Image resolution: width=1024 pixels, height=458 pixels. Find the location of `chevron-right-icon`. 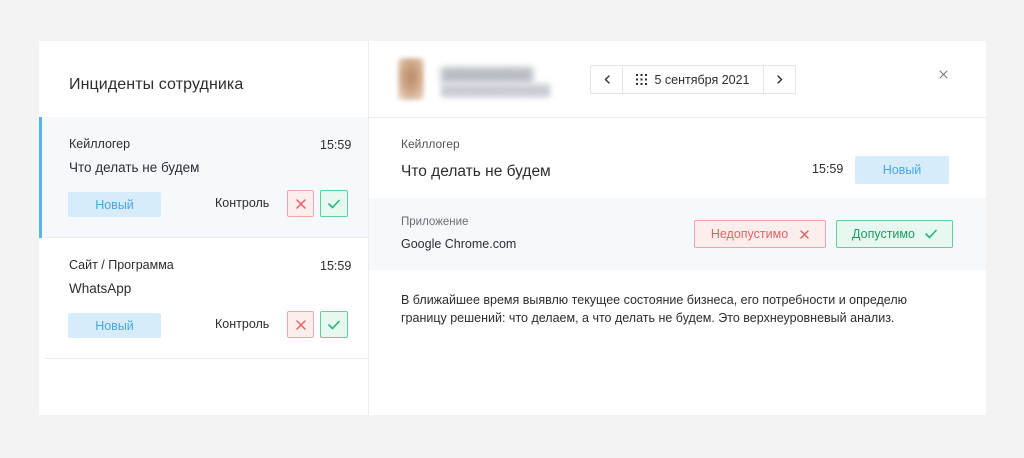

chevron-right-icon is located at coordinates (779, 79).